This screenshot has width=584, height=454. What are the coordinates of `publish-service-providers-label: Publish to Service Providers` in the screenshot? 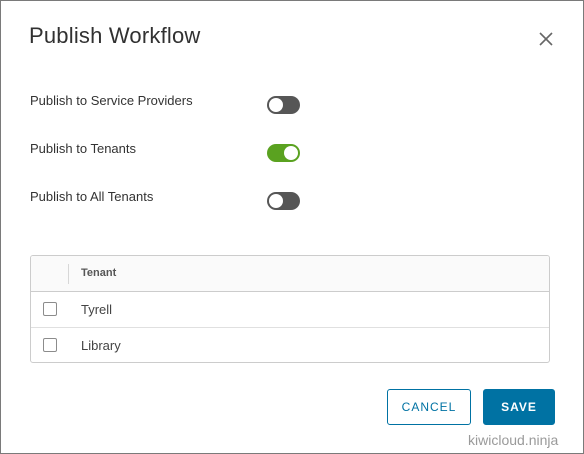 It's located at (111, 100).